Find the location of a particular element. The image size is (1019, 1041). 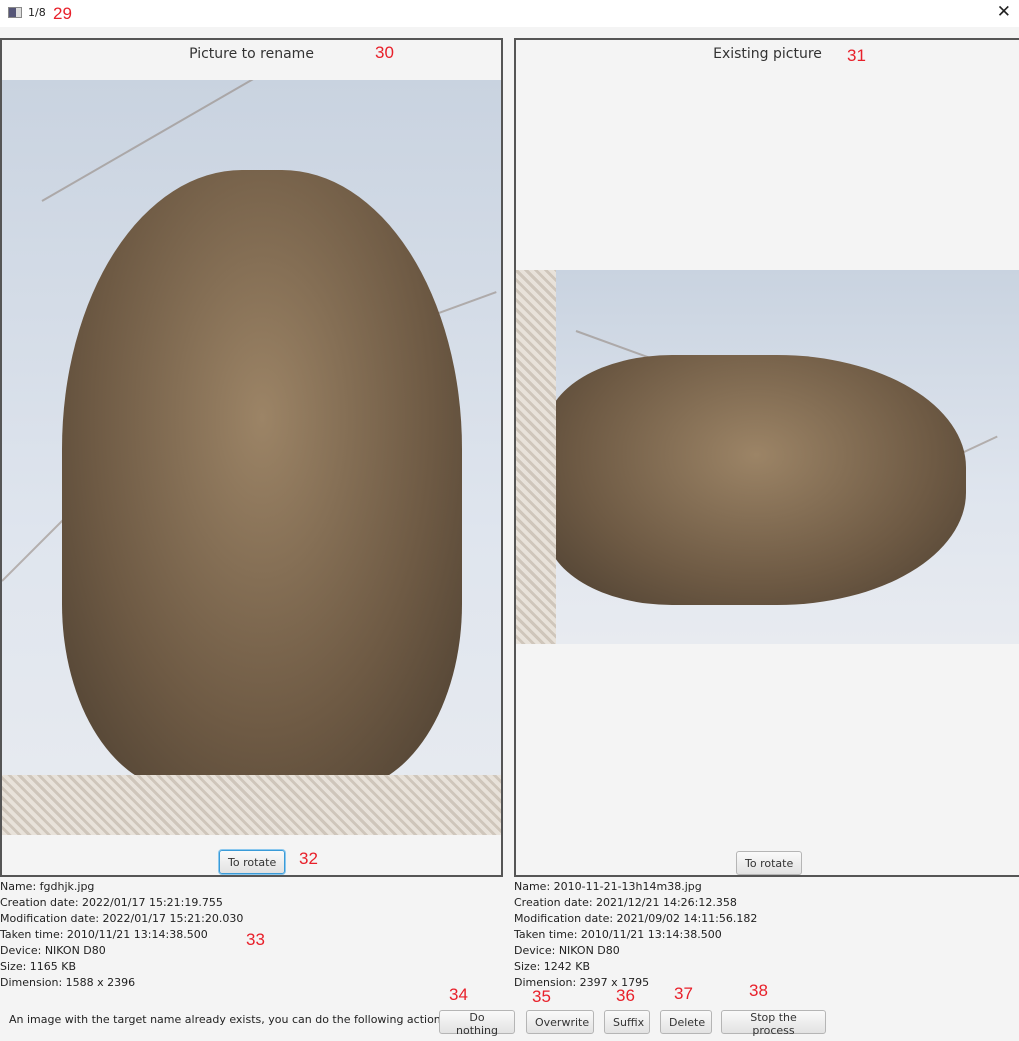

size: Size: 1165 KB is located at coordinates (38, 966).